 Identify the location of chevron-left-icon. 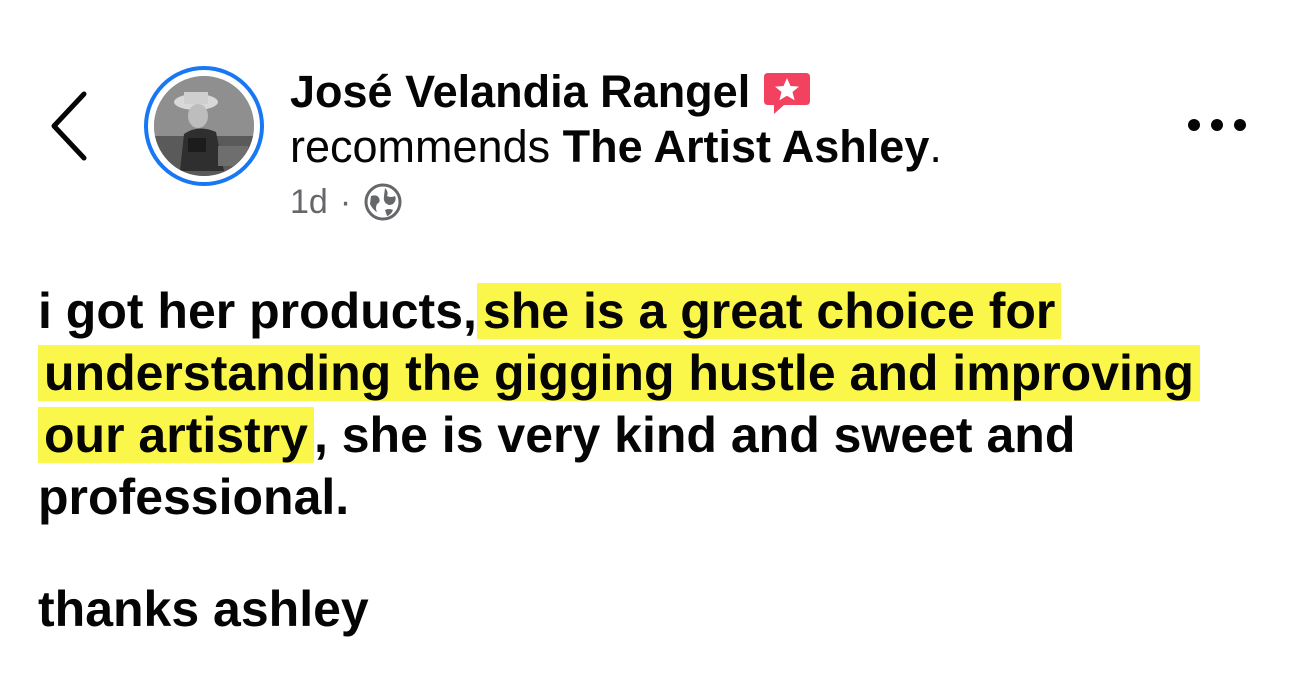
(69, 126).